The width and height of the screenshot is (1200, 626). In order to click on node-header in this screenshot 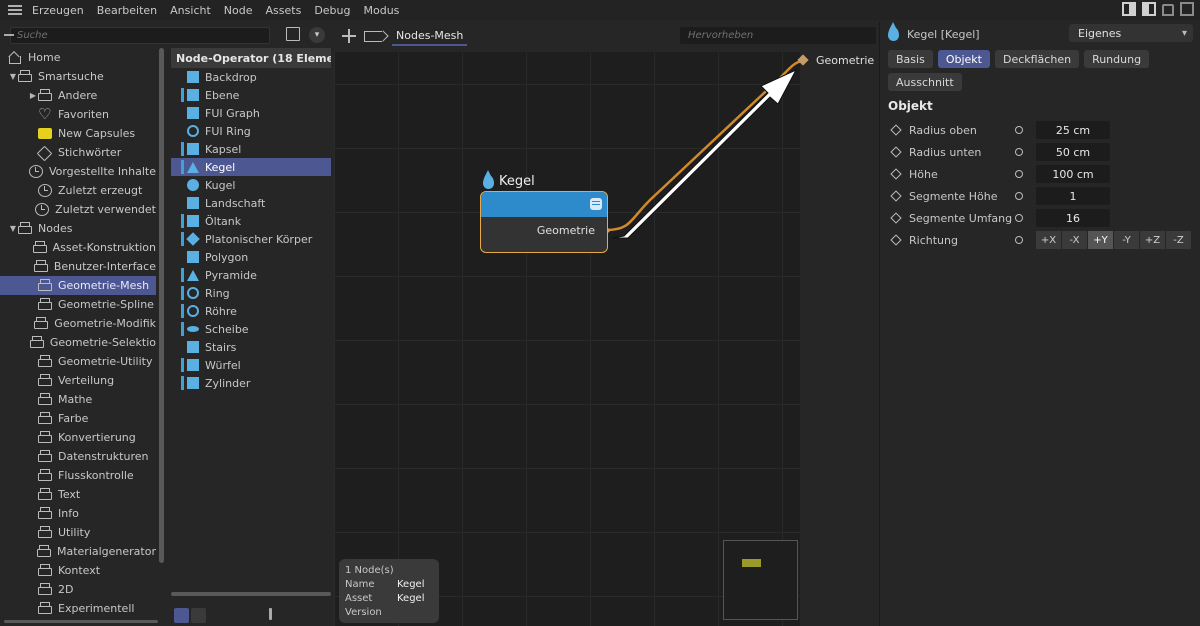, I will do `click(544, 204)`.